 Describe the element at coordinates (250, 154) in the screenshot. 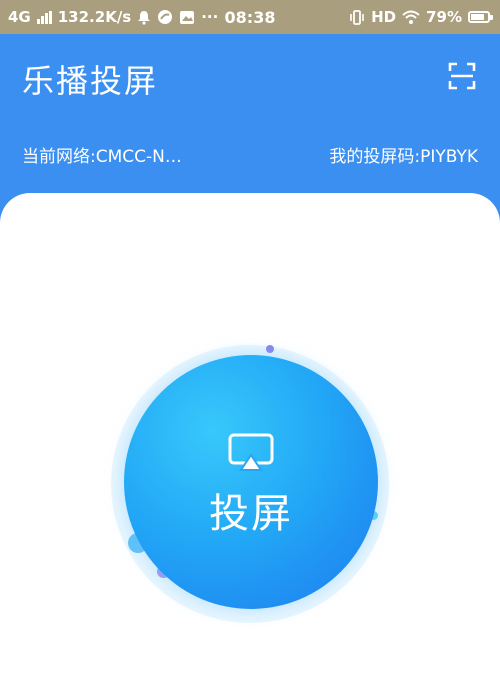

I see `info-row: 当前网络:CMCC-N… 我的投屏码:PIYBYK` at that location.